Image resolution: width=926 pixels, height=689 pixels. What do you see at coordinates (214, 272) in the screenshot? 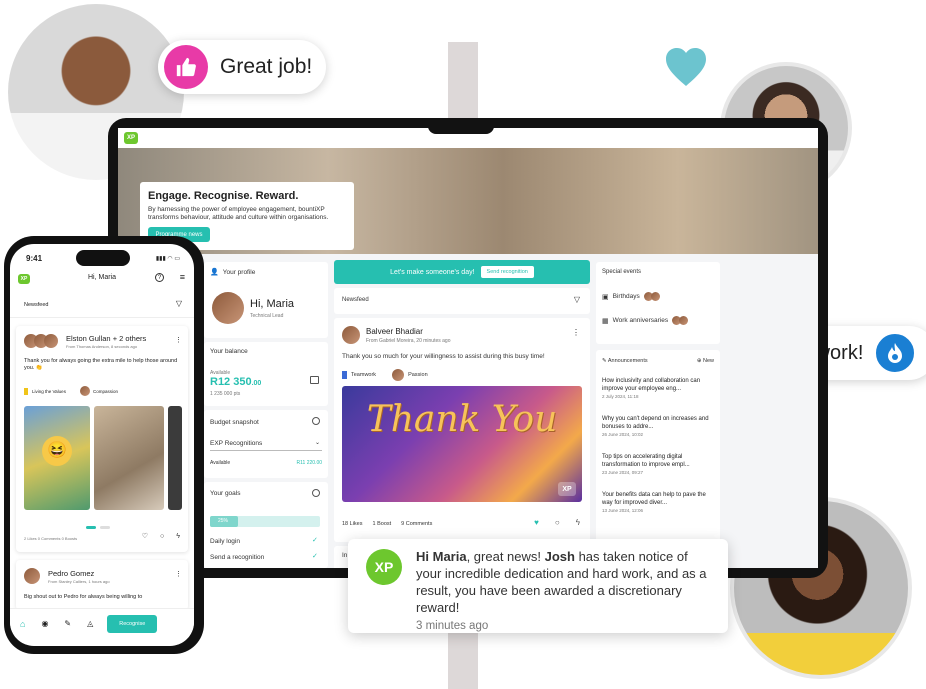
I see `user-icon: 👤` at bounding box center [214, 272].